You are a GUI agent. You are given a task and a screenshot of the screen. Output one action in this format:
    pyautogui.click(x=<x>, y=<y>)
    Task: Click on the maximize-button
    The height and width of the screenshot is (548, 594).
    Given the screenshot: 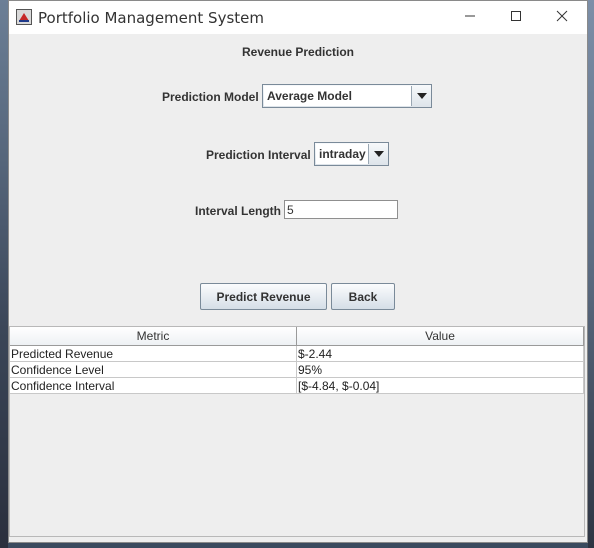 What is the action you would take?
    pyautogui.click(x=516, y=17)
    